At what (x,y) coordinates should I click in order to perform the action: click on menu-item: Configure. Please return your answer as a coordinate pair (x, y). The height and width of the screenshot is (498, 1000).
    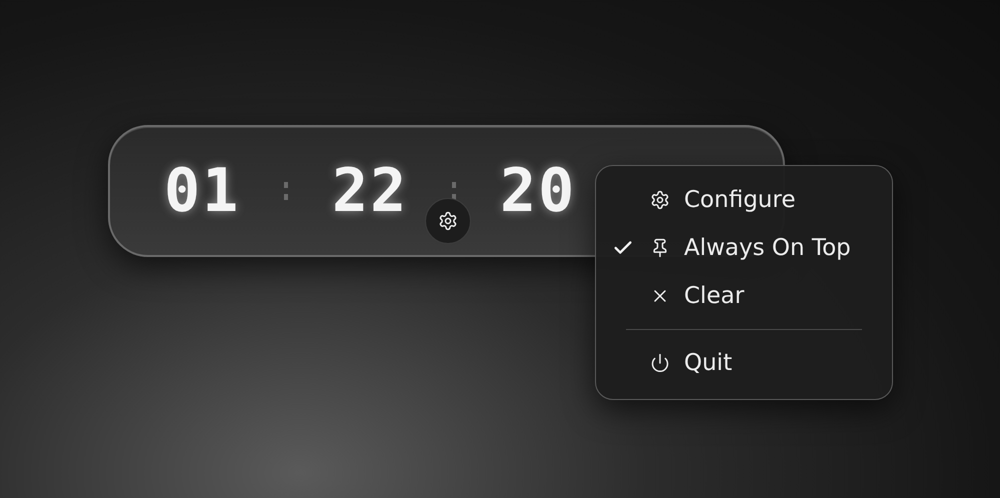
    Looking at the image, I should click on (744, 200).